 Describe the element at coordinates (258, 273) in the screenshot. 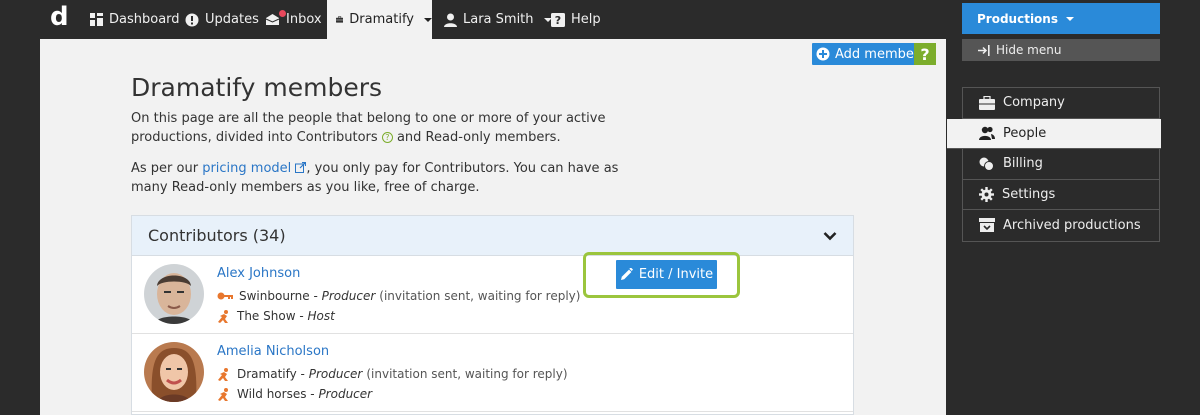

I see `member-name-link: Alex Johnson` at that location.